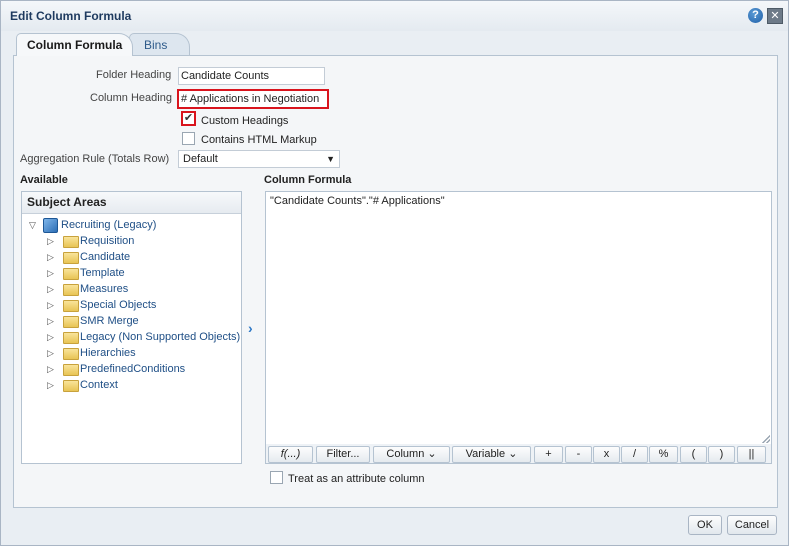  What do you see at coordinates (133, 369) in the screenshot?
I see `tree-item-label: PredefinedConditions` at bounding box center [133, 369].